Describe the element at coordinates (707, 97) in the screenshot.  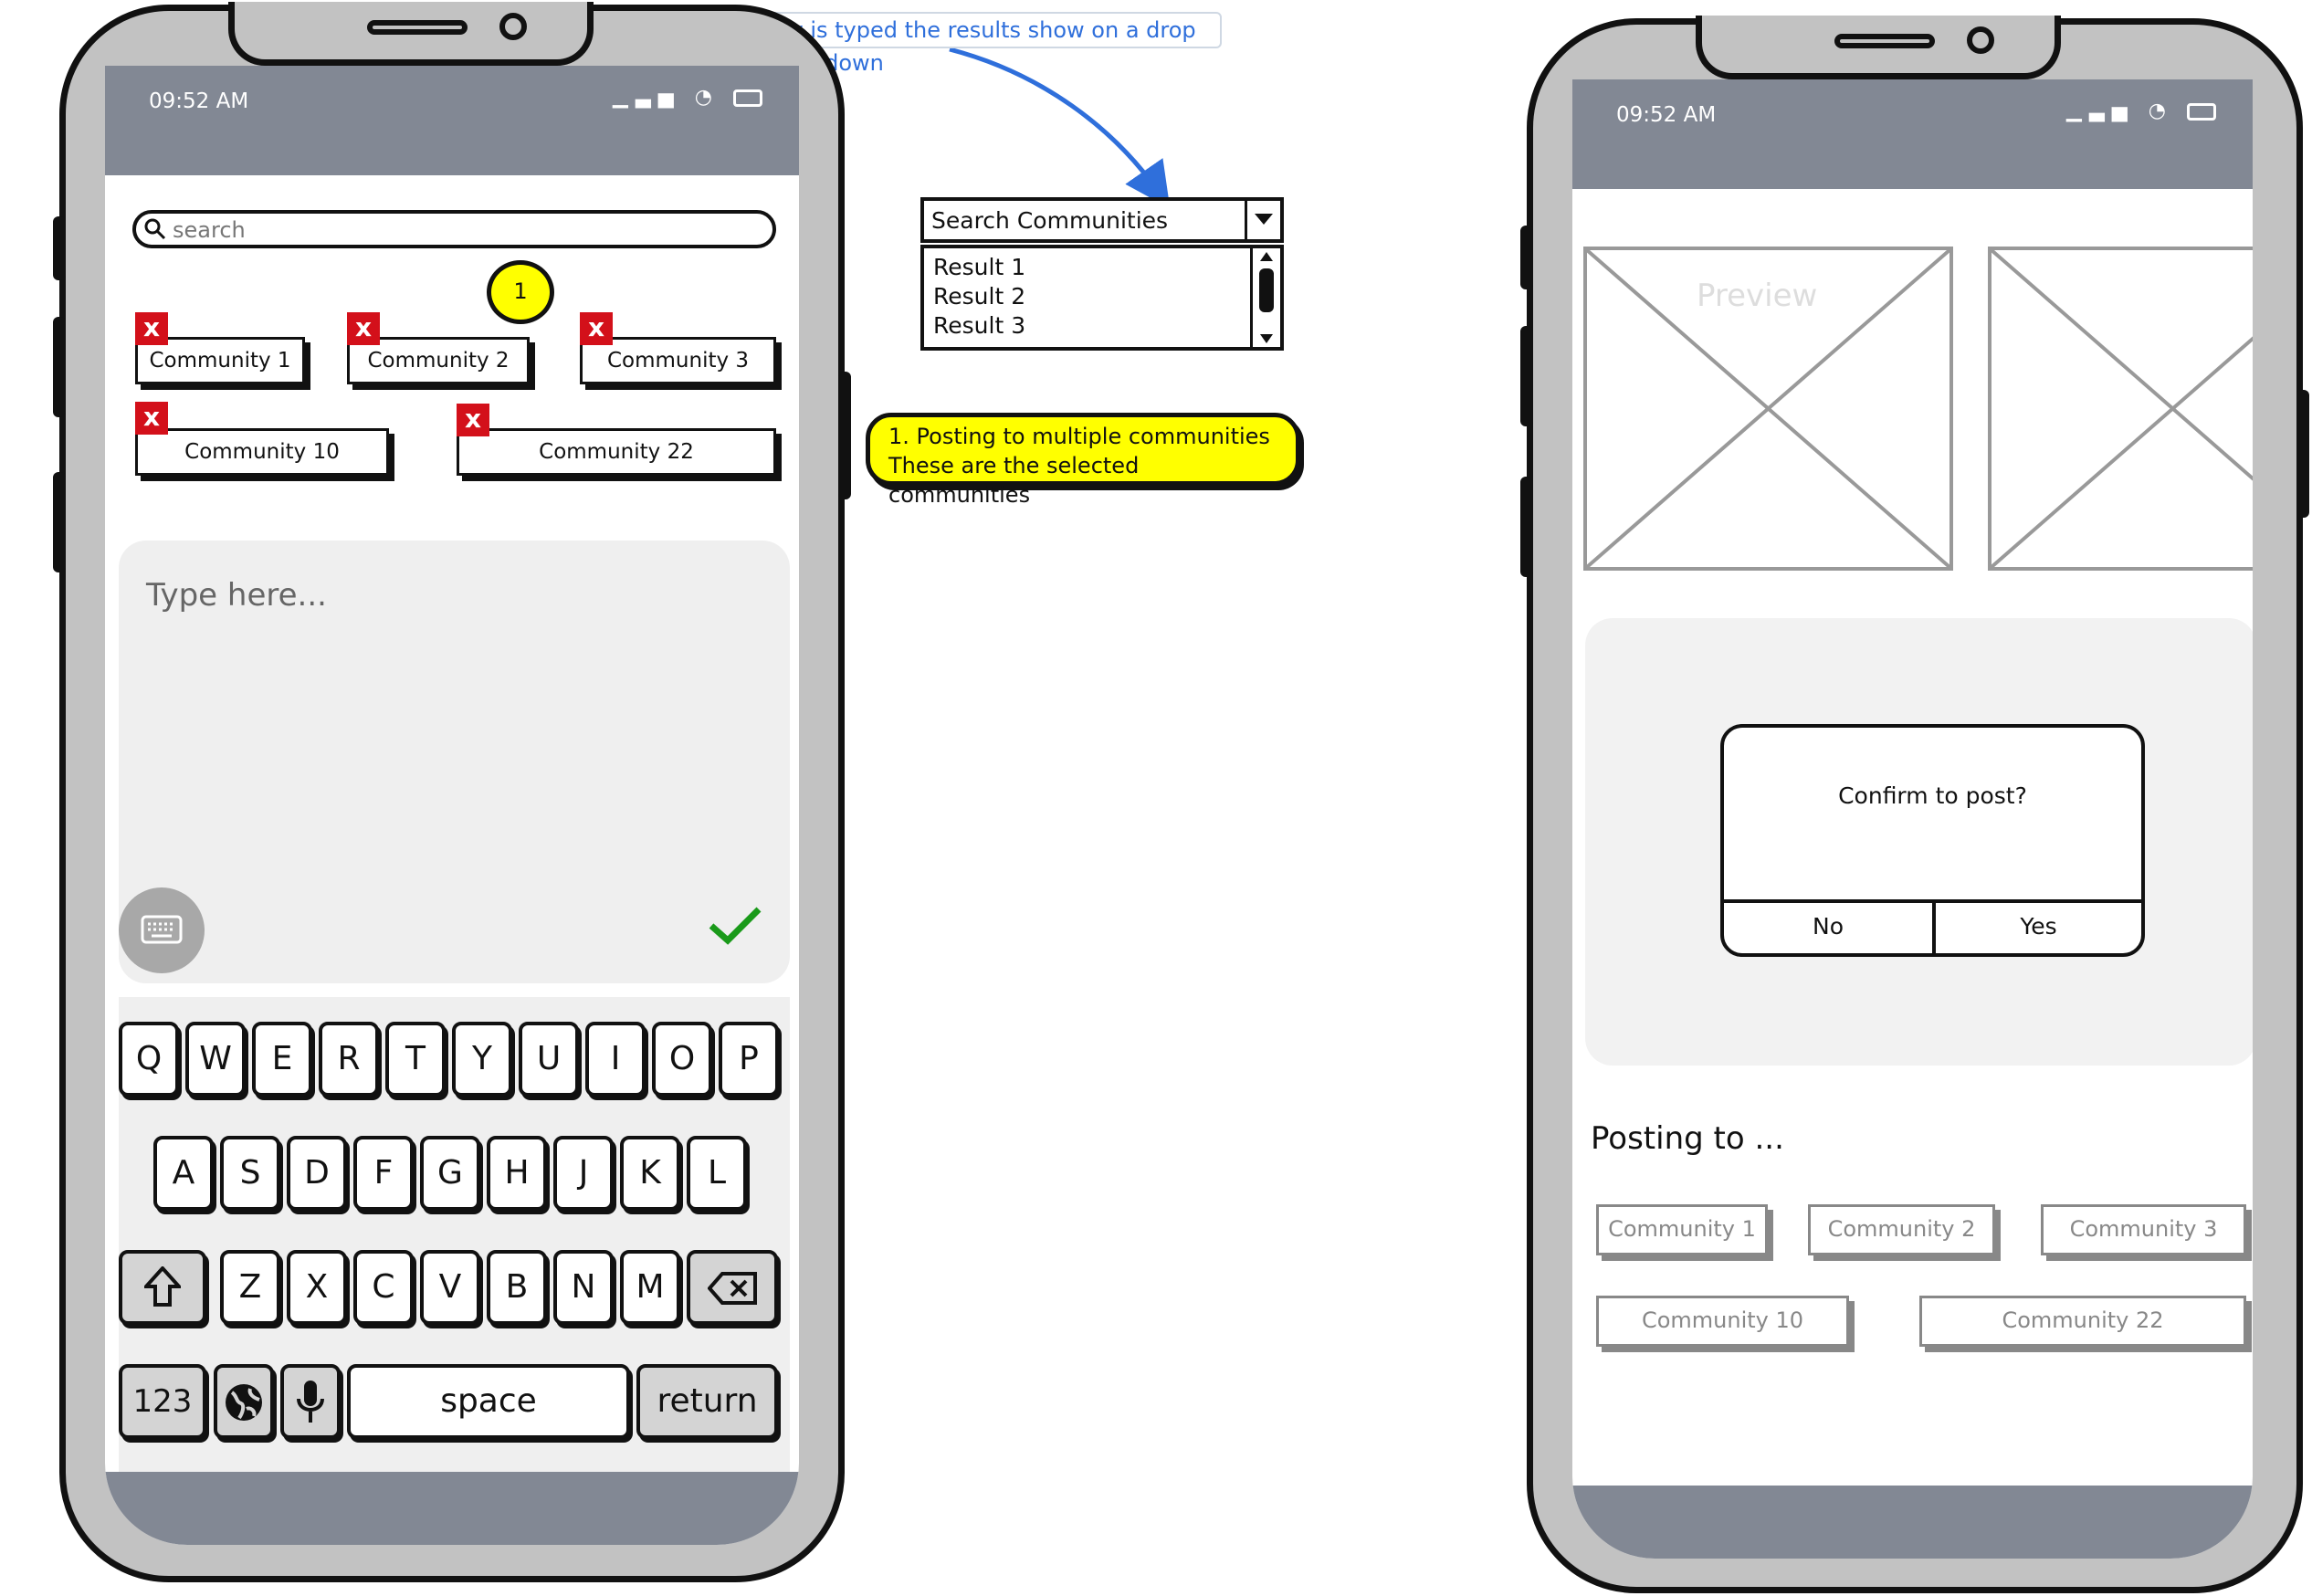
I see `wifi-icon: ◔` at that location.